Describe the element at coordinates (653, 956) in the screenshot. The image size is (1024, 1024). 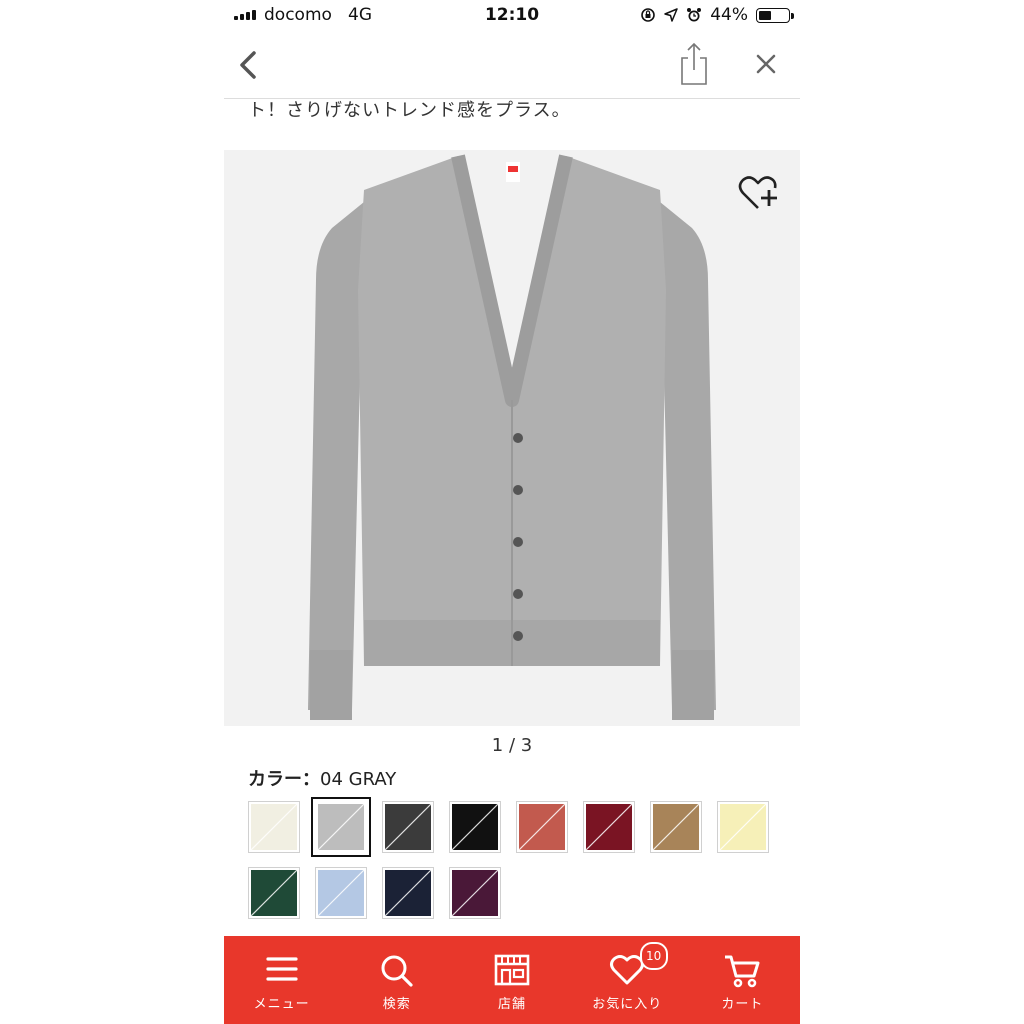
I see `favorites-count-badge: 10` at that location.